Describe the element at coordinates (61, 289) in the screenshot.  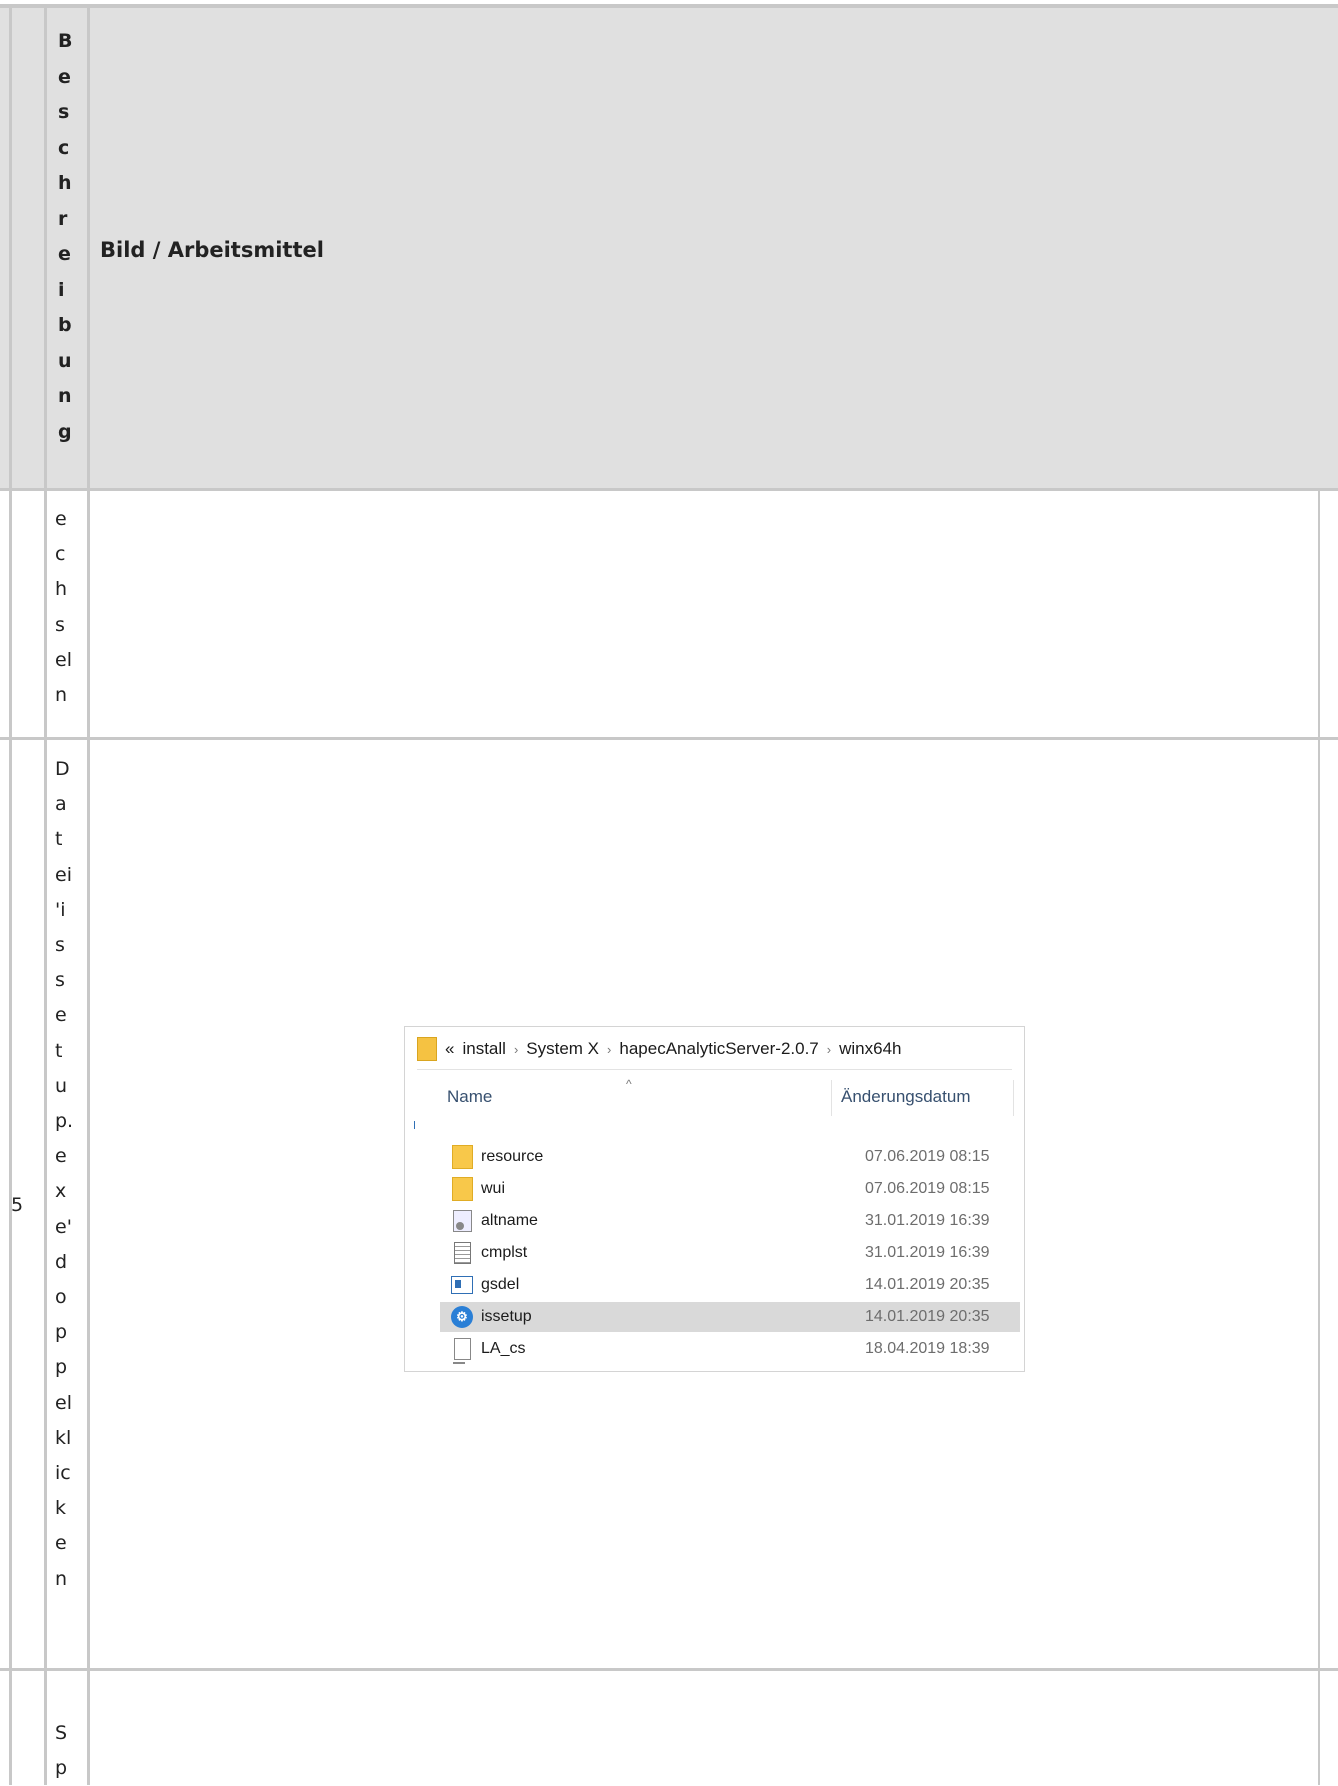
I see `header-letter: i` at that location.